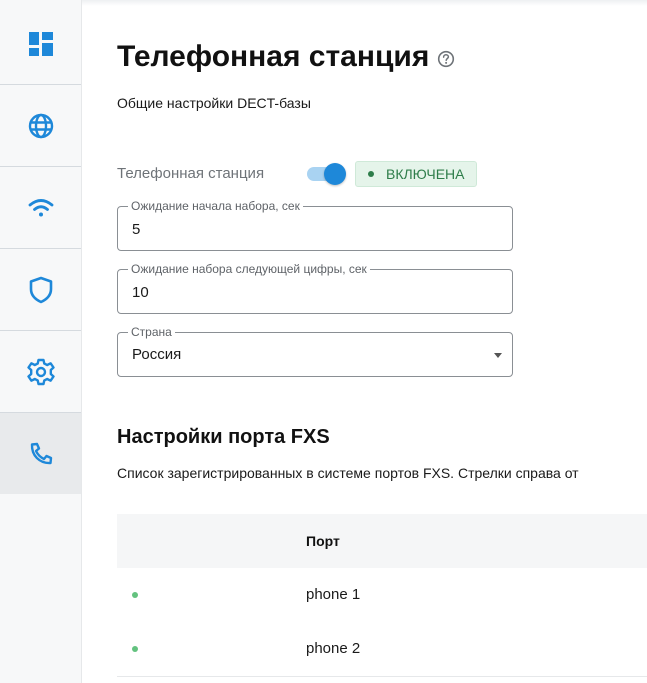 The height and width of the screenshot is (683, 647). Describe the element at coordinates (157, 354) in the screenshot. I see `country-value: Россия` at that location.